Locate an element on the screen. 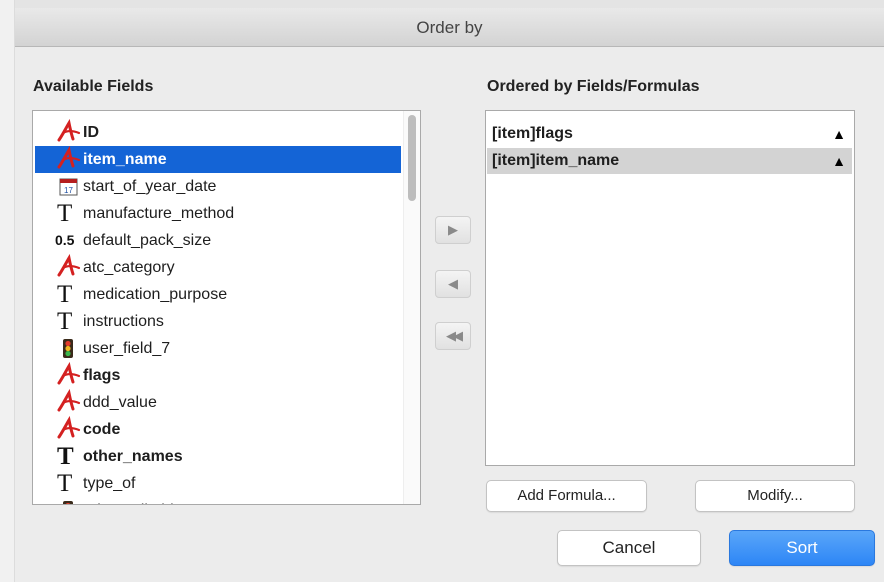 This screenshot has width=884, height=582. field-label: atc_category is located at coordinates (129, 267).